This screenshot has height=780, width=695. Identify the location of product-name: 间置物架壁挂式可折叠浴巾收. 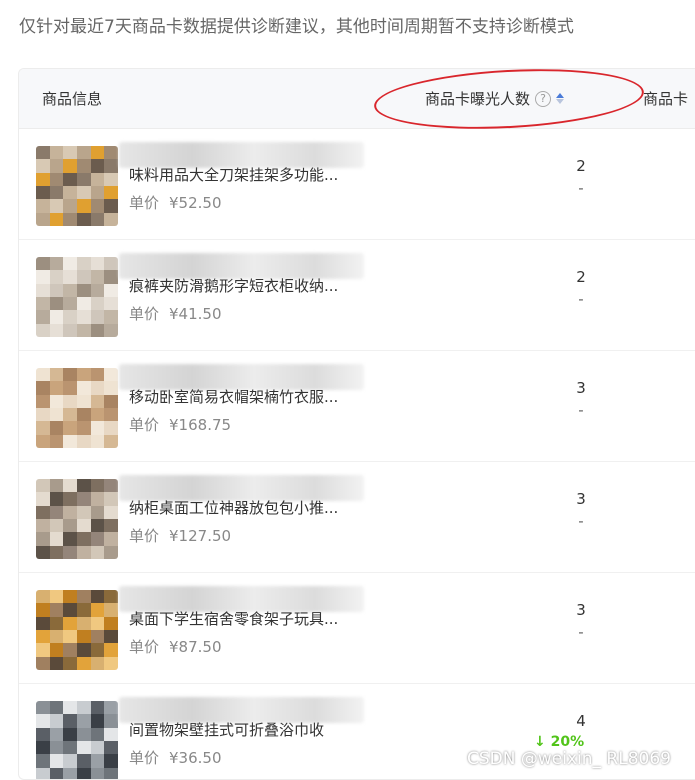
(249, 729).